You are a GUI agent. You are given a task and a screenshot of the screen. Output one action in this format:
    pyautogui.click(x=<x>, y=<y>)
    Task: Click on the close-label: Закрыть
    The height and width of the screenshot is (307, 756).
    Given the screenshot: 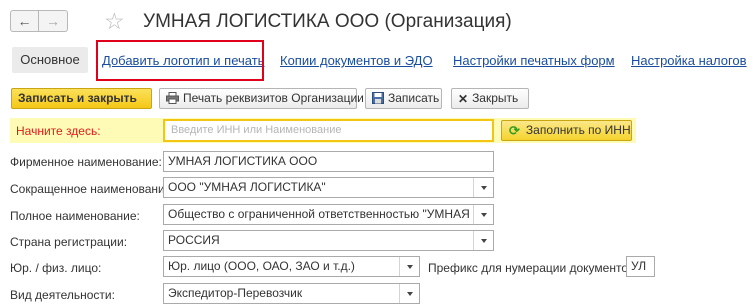 What is the action you would take?
    pyautogui.click(x=495, y=98)
    